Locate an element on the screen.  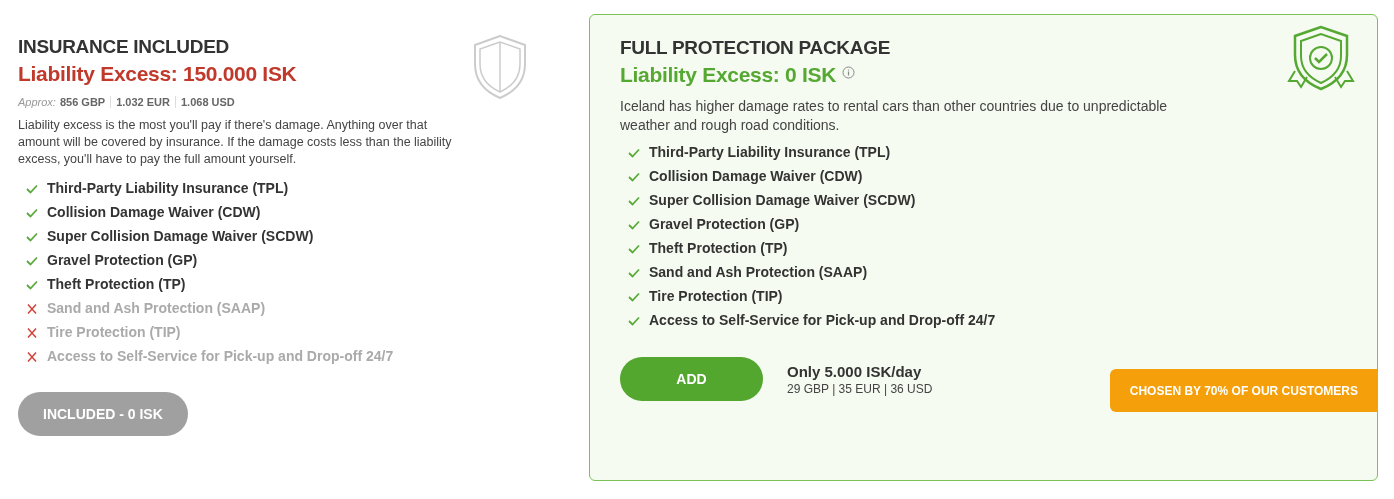
plan-title: FULL PROTECTION PACKAGE is located at coordinates (755, 48).